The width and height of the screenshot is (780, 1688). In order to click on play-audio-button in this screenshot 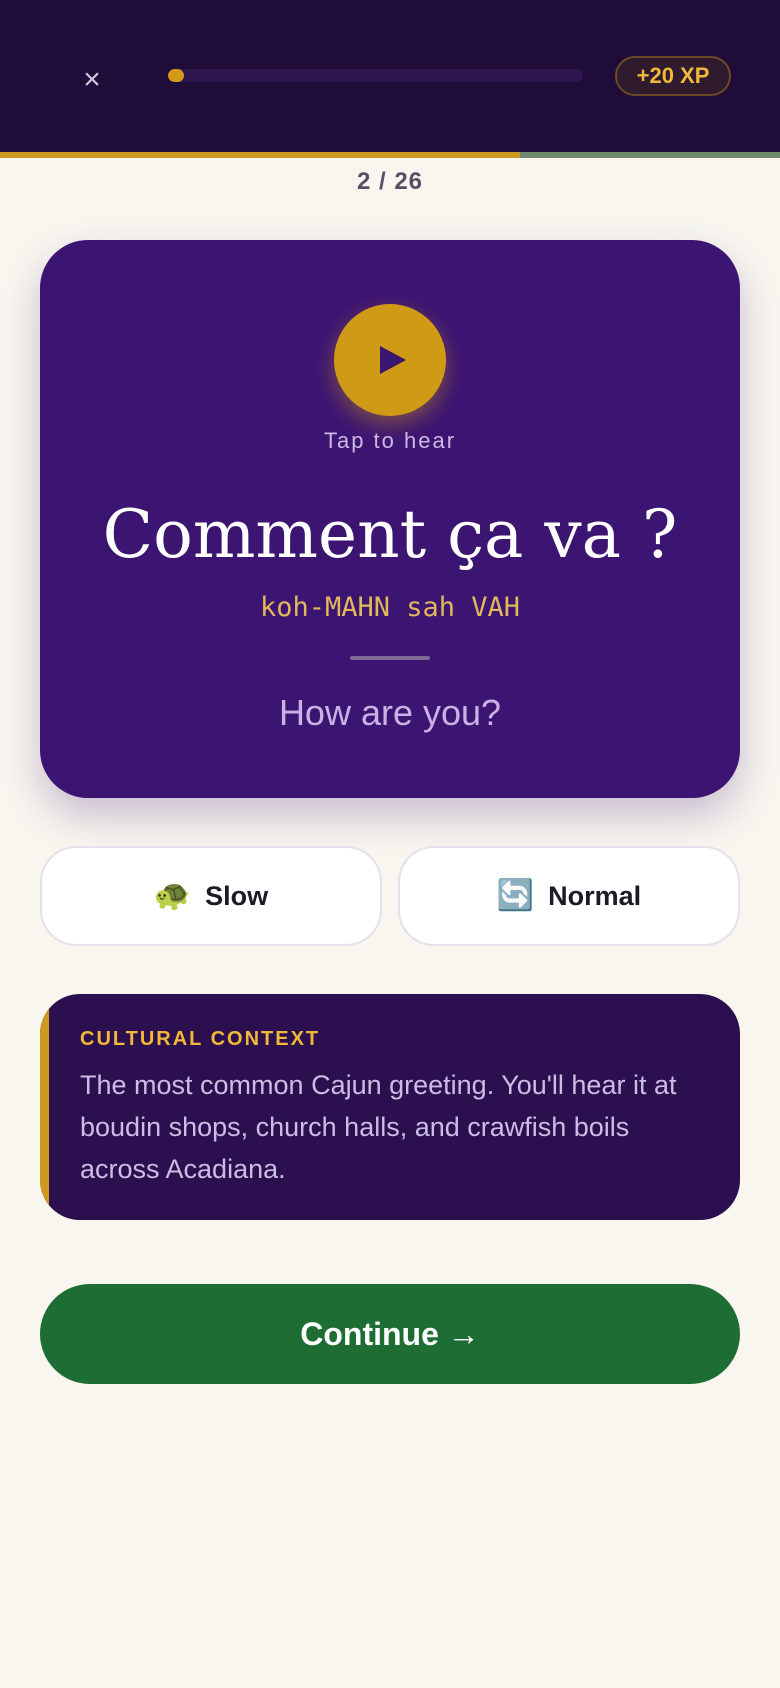, I will do `click(390, 360)`.